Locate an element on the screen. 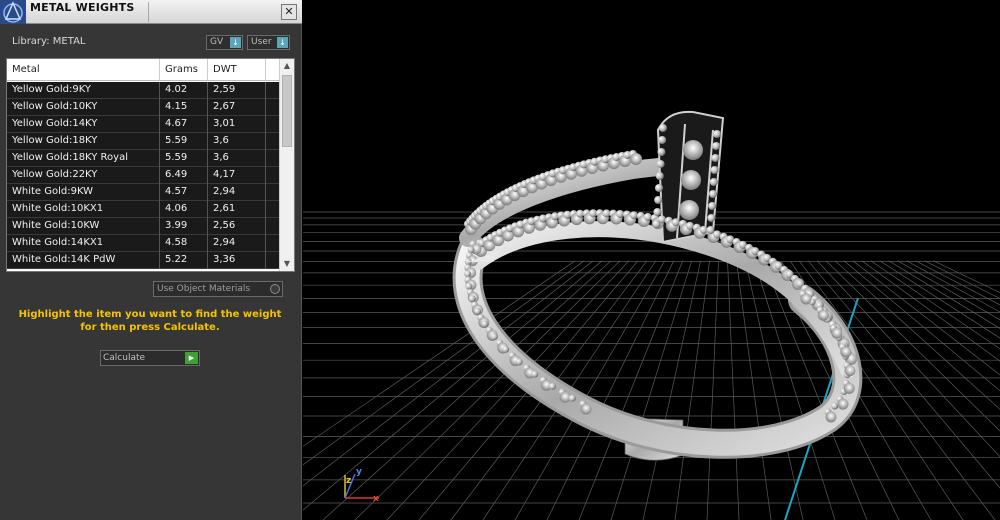 The image size is (1000, 520). cell-metal: White Gold:14K PdW is located at coordinates (83, 260).